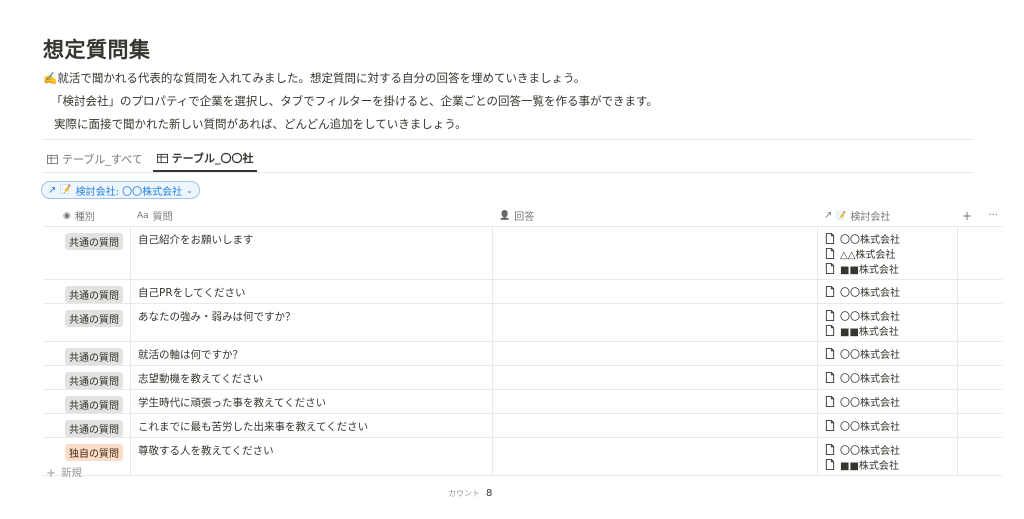 This screenshot has height=519, width=1024. Describe the element at coordinates (312, 377) in the screenshot. I see `cell-question: 志望動機を教えてください` at that location.